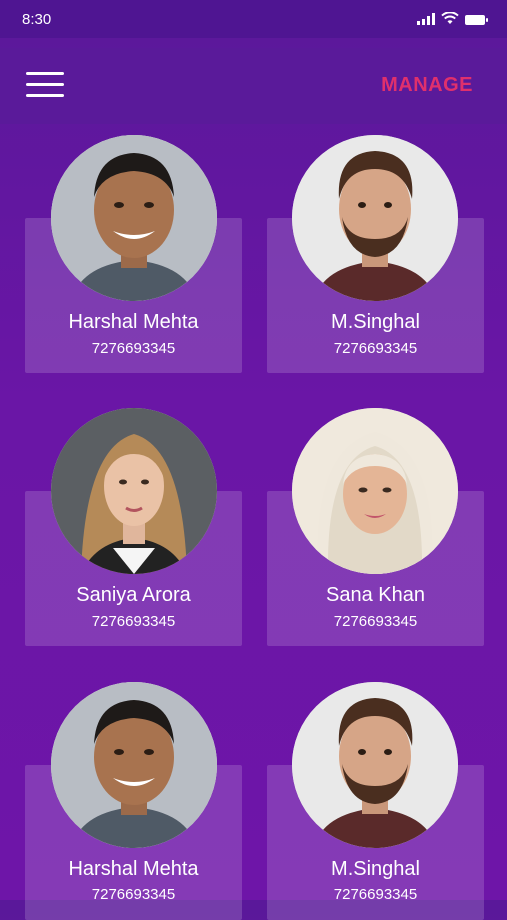 This screenshot has width=507, height=920. Describe the element at coordinates (253, 86) in the screenshot. I see `app-bar: MANAGE` at that location.